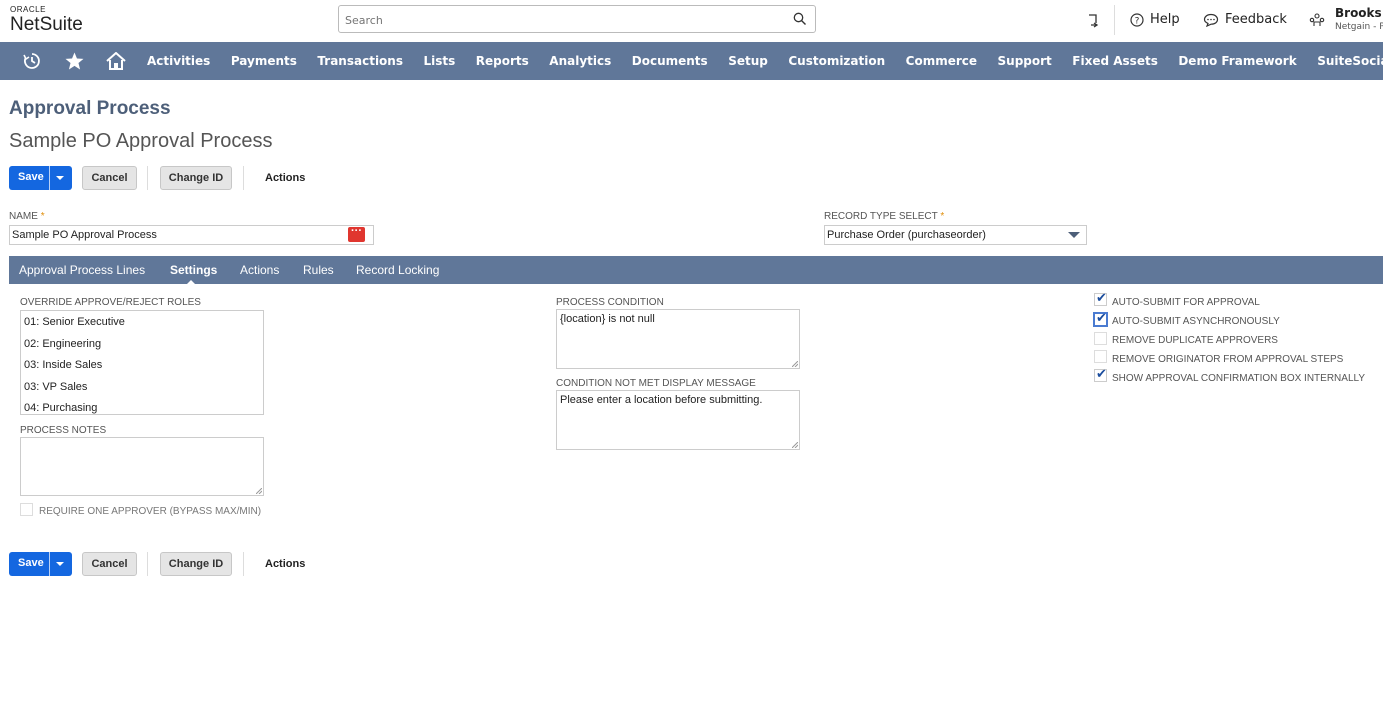 Image resolution: width=1383 pixels, height=718 pixels. Describe the element at coordinates (1100, 356) in the screenshot. I see `remove-originator-checkbox` at that location.